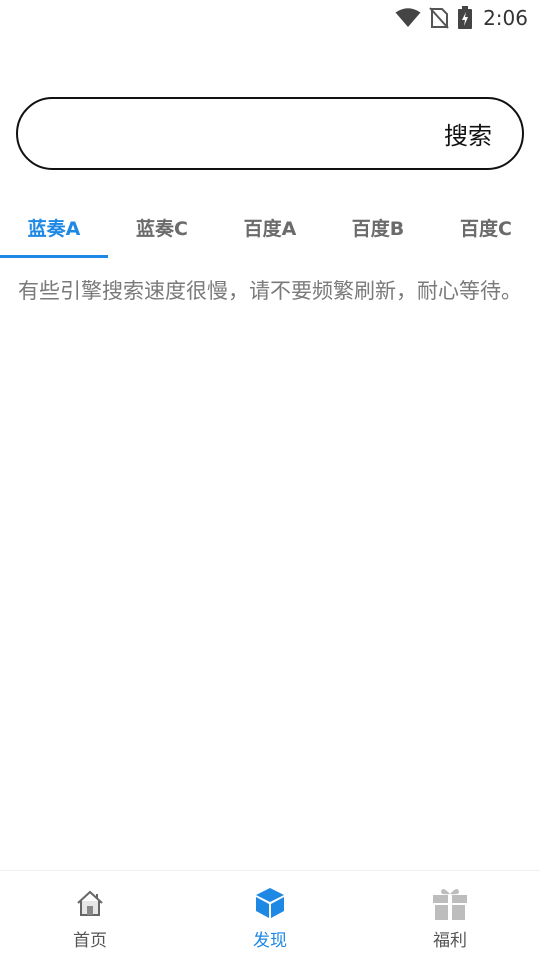 The width and height of the screenshot is (540, 960). What do you see at coordinates (90, 903) in the screenshot?
I see `home-icon` at bounding box center [90, 903].